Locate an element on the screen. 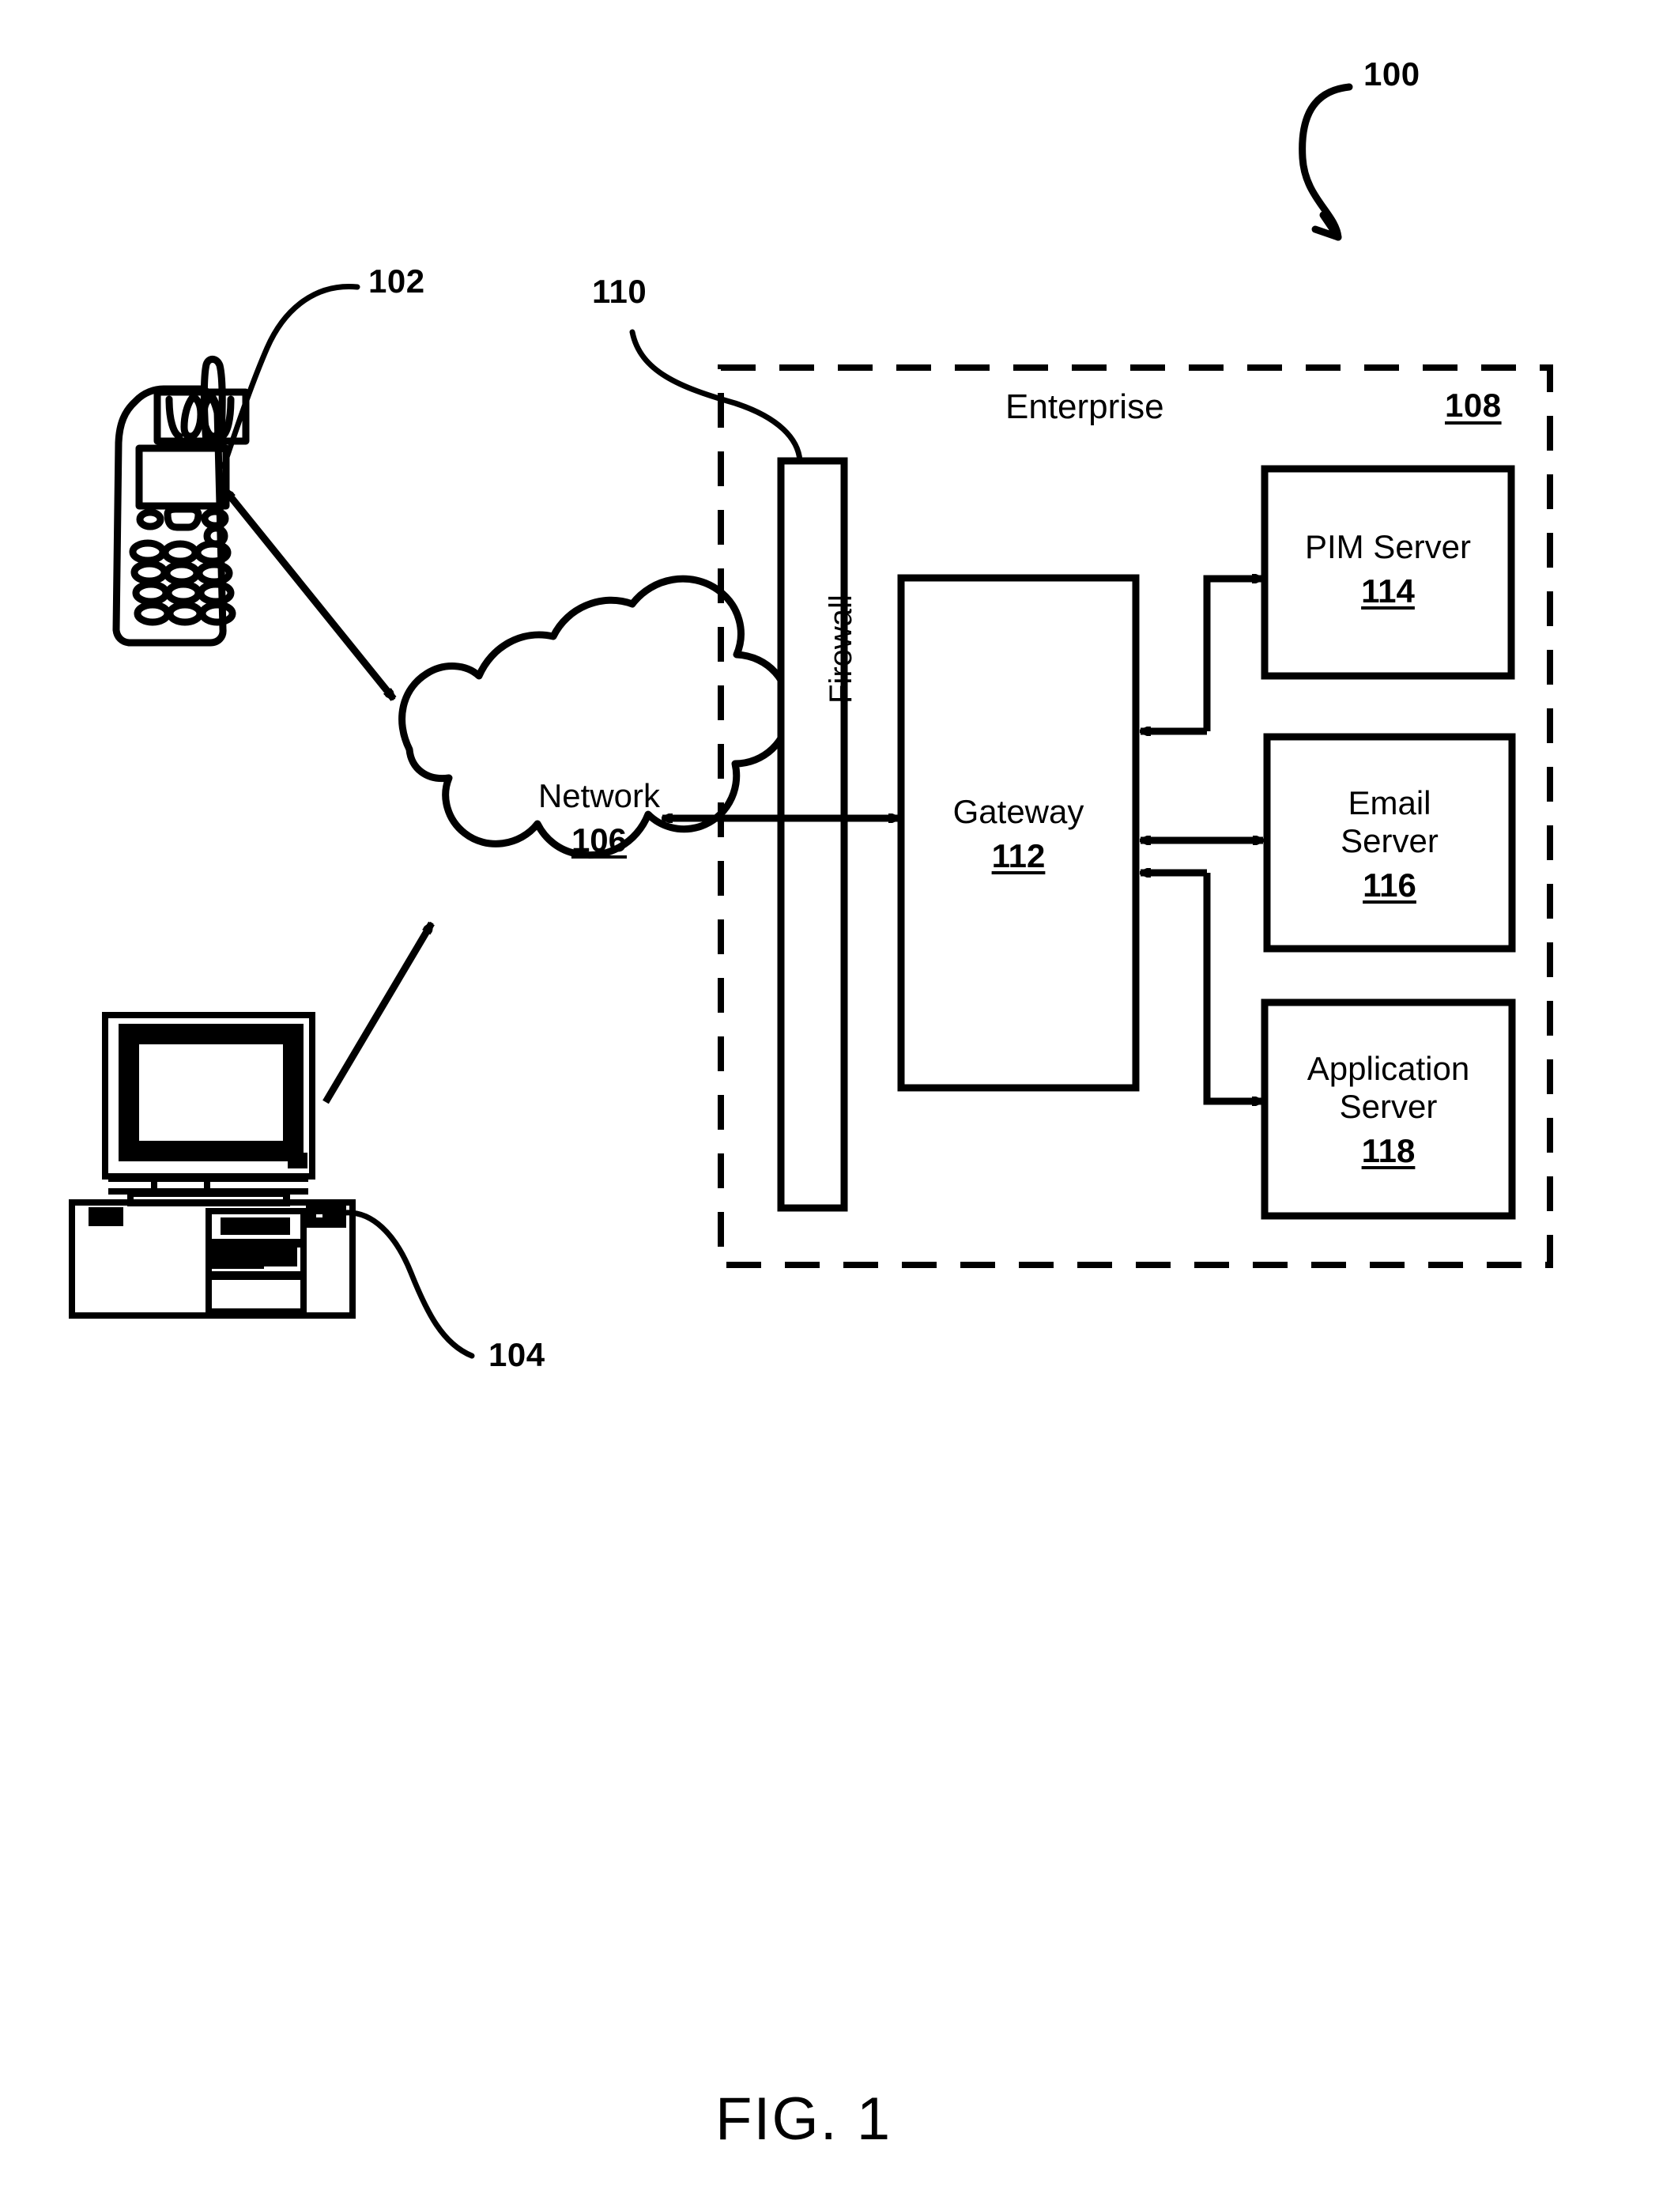 The height and width of the screenshot is (2212, 1663). connector-gateway-to-pim-server is located at coordinates (1201, 655).